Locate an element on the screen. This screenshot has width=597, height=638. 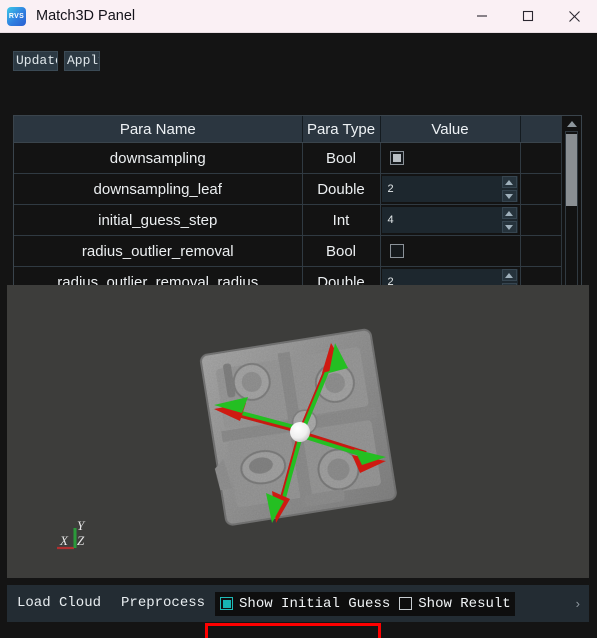
value-control: 2 is located at coordinates (449, 189).